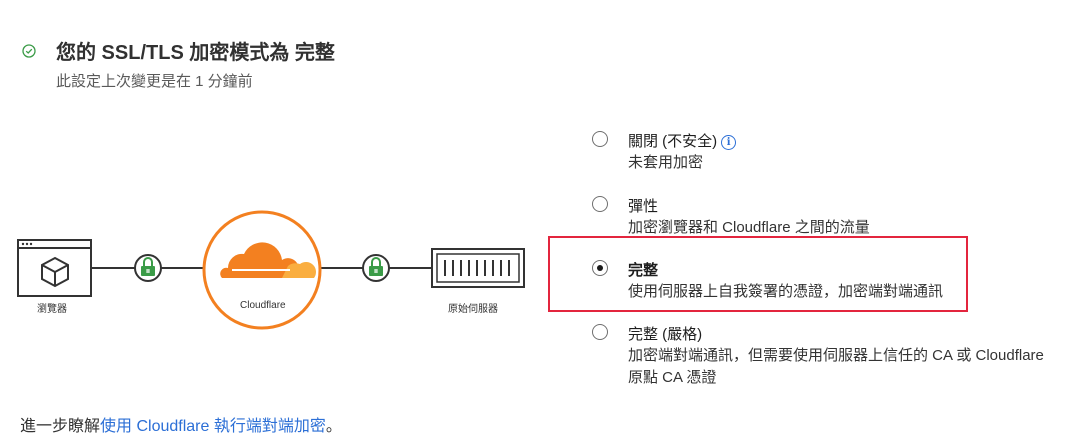  I want to click on radio-flexible, so click(600, 204).